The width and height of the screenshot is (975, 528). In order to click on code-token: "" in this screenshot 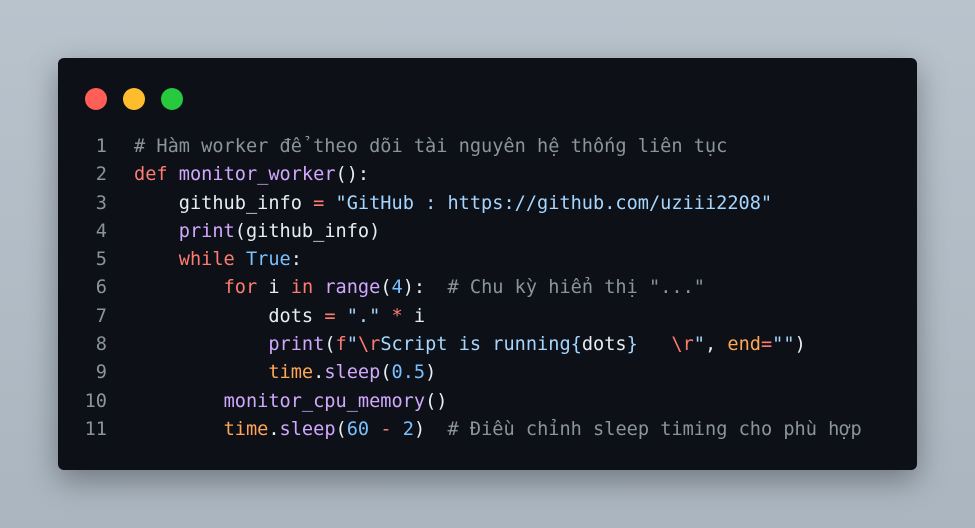, I will do `click(783, 345)`.